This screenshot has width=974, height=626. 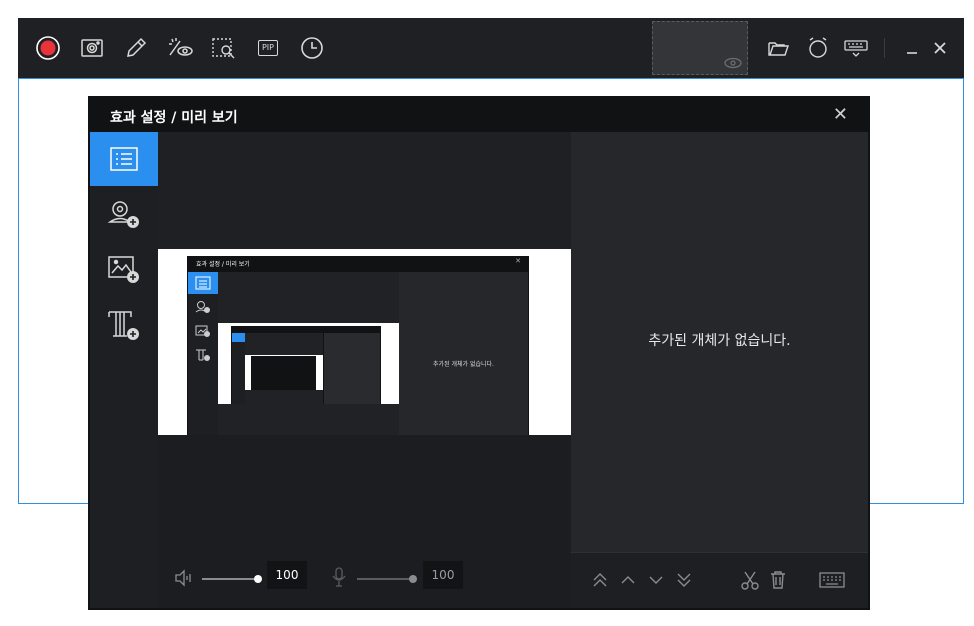 I want to click on list-icon, so click(x=124, y=159).